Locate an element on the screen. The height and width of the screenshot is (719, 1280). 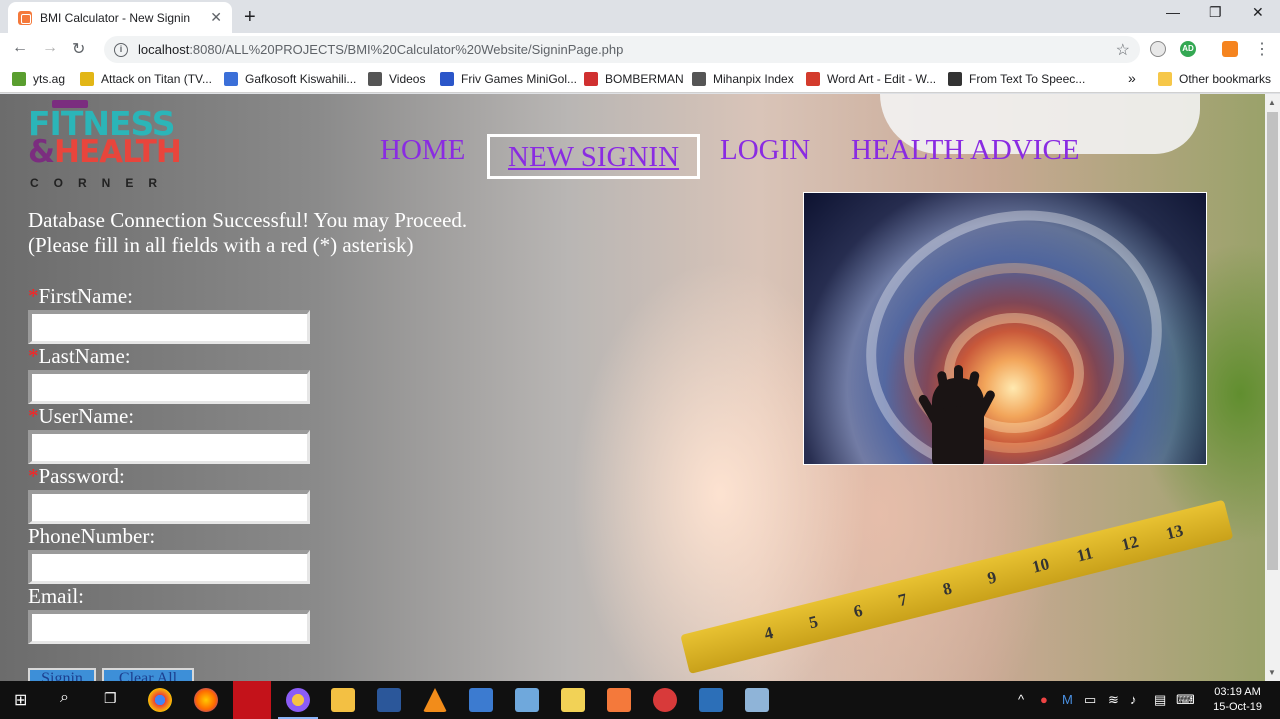
scroll-thumb is located at coordinates (1272, 341).